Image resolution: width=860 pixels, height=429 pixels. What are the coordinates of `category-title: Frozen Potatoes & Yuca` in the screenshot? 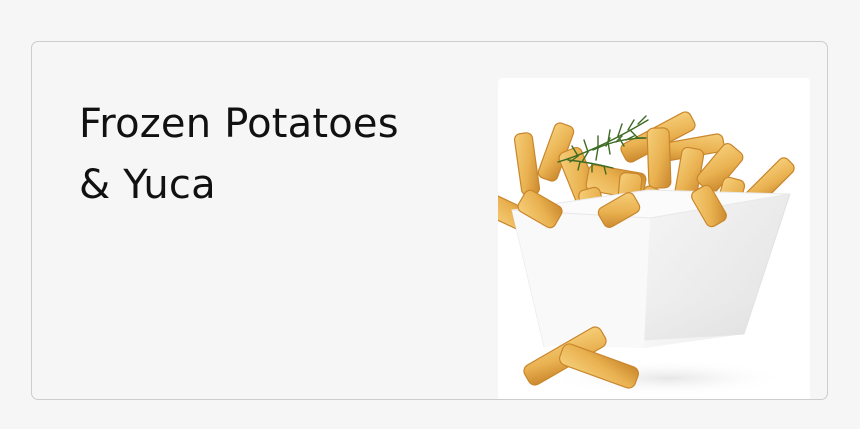 It's located at (279, 155).